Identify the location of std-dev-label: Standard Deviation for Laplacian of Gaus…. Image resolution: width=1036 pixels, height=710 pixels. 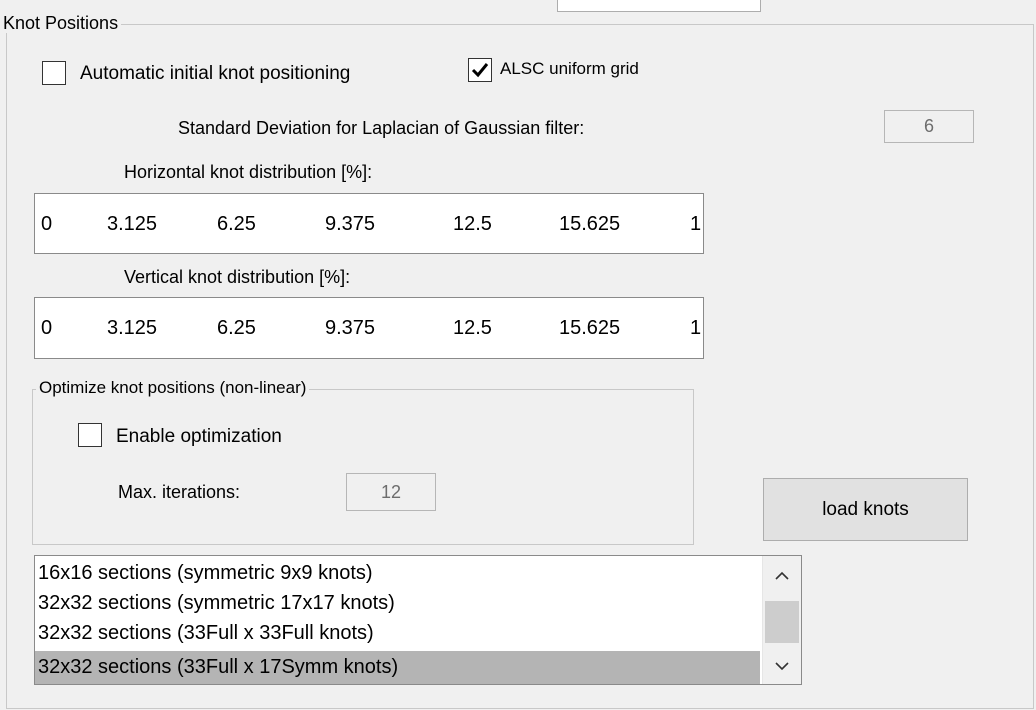
(381, 128).